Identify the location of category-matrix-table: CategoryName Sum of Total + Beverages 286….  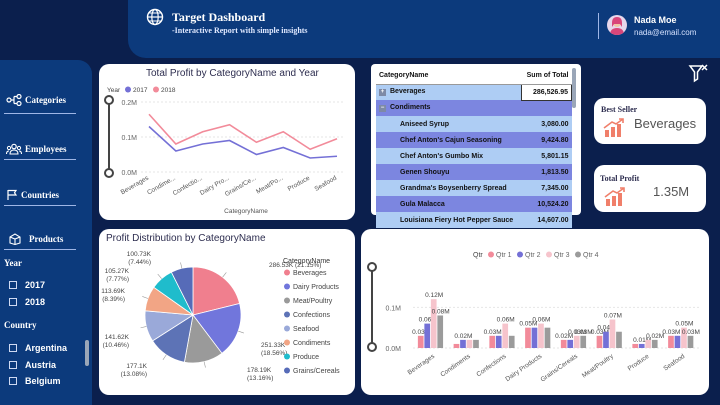
(474, 148).